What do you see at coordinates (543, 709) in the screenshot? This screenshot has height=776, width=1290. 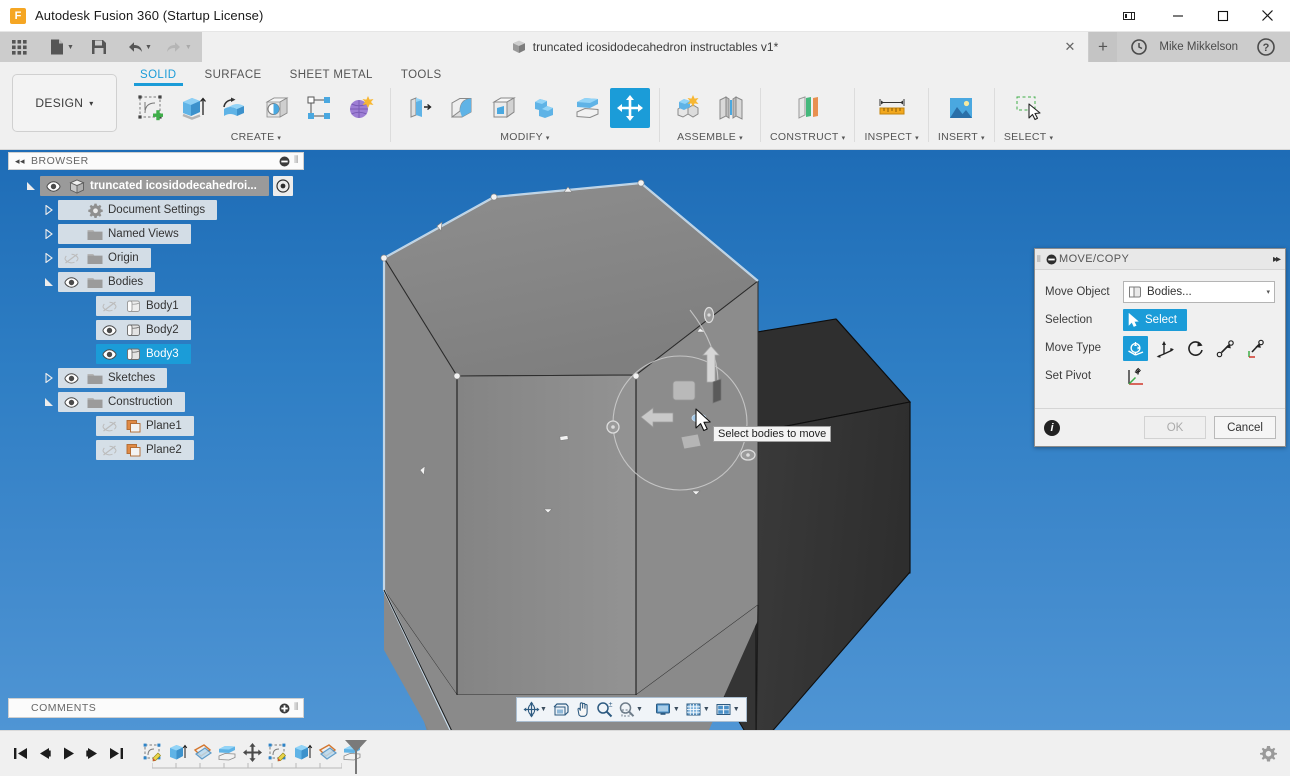 I see `orbit-caret: ▼` at bounding box center [543, 709].